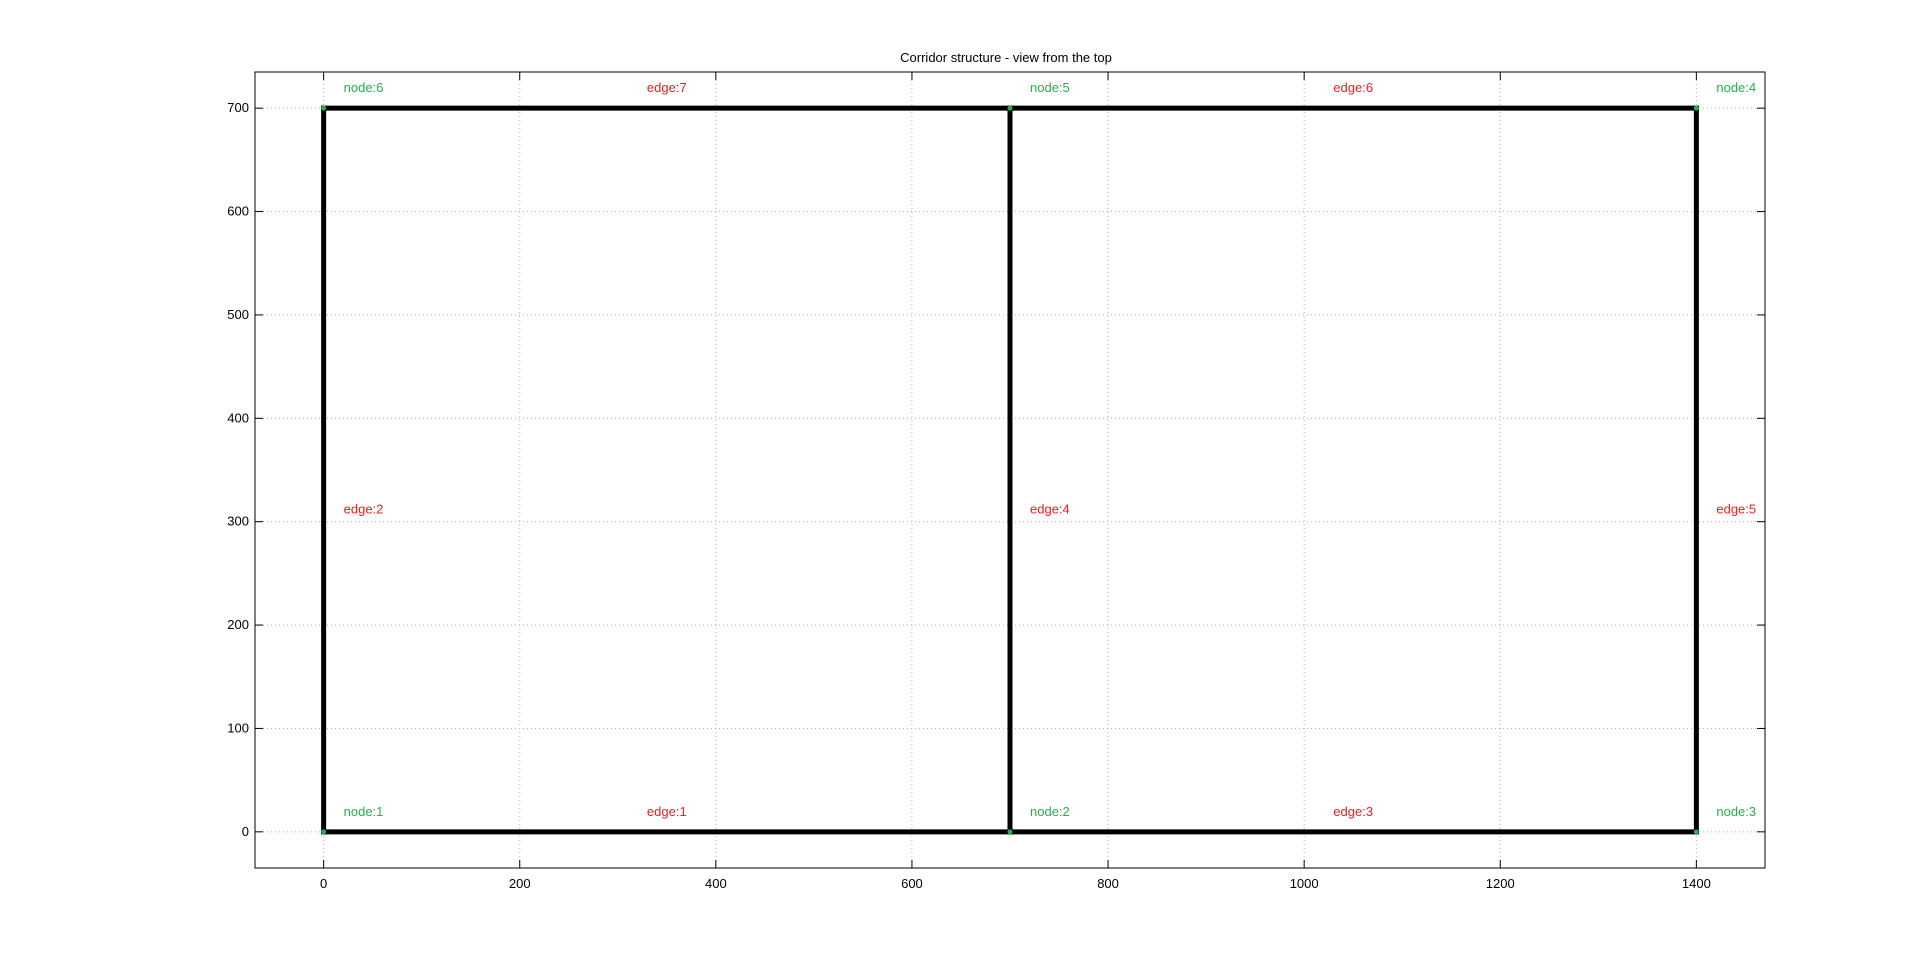  I want to click on edge-label-2: edge:2, so click(364, 508).